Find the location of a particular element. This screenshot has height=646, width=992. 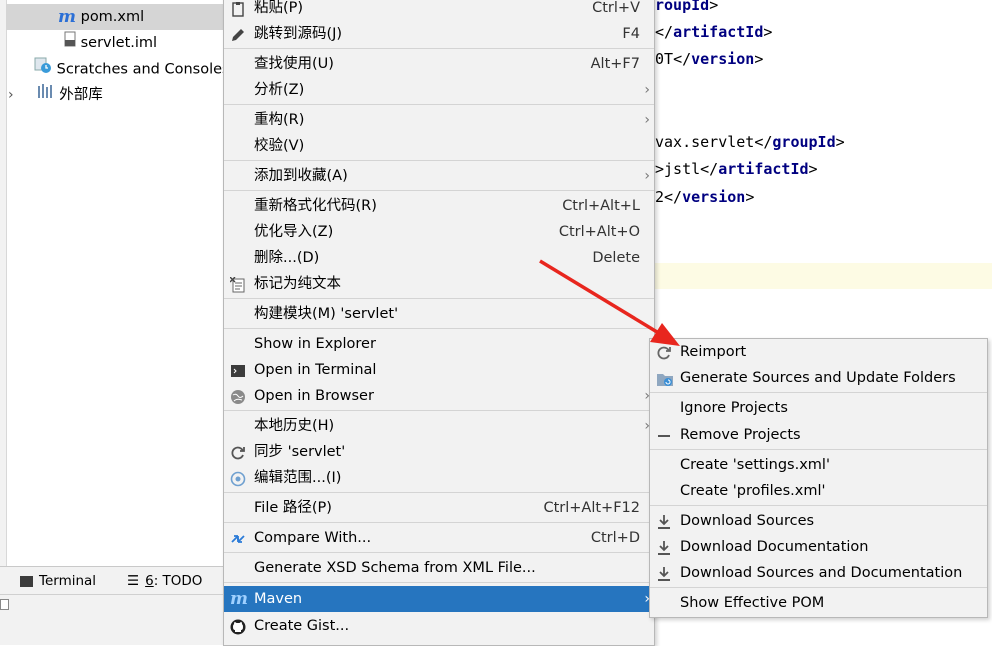

library-icon is located at coordinates (46, 95).